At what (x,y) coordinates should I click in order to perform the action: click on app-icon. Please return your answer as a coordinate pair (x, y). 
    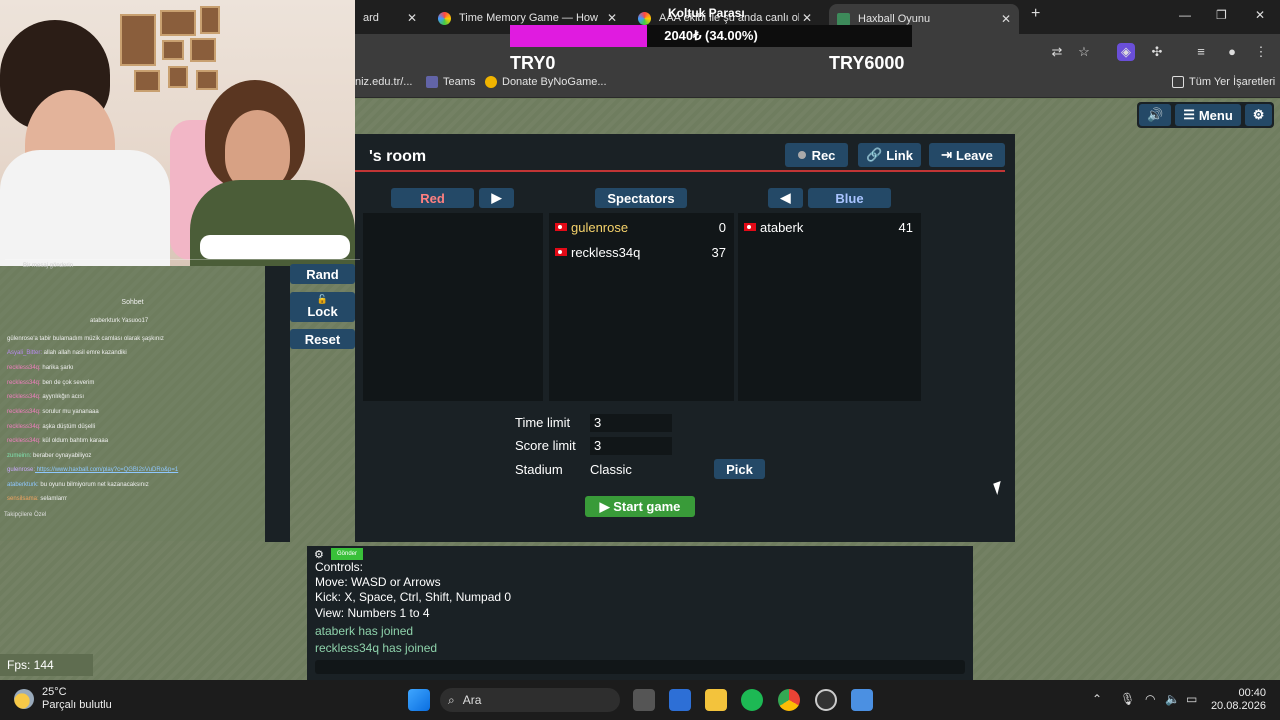
    Looking at the image, I should click on (862, 700).